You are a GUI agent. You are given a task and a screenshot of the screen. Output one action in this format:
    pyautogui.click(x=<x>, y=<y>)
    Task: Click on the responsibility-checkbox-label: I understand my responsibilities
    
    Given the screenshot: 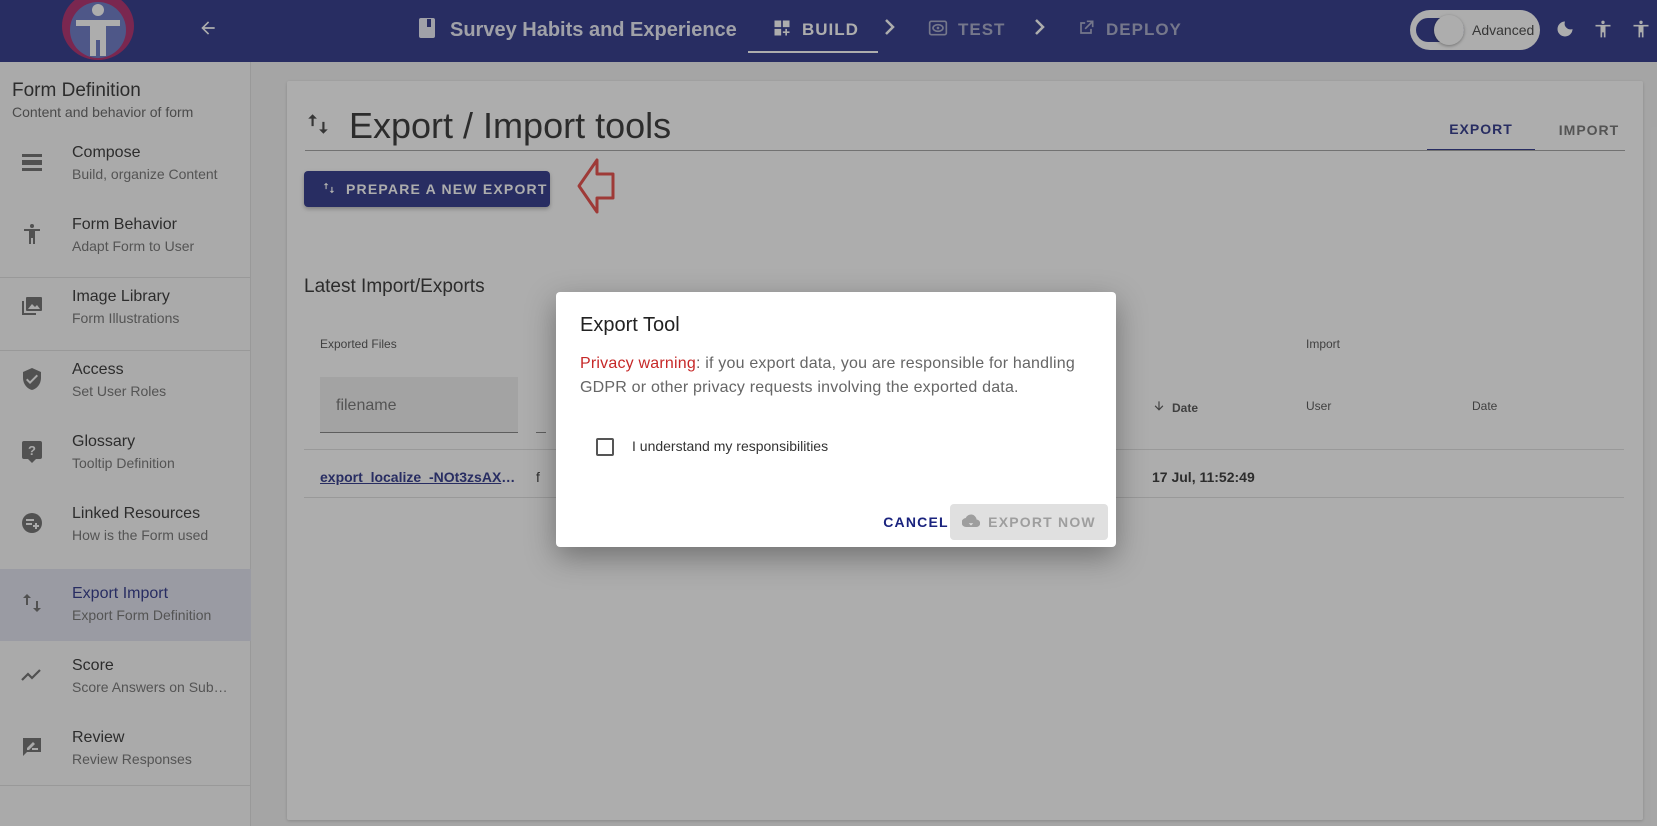 What is the action you would take?
    pyautogui.click(x=730, y=446)
    